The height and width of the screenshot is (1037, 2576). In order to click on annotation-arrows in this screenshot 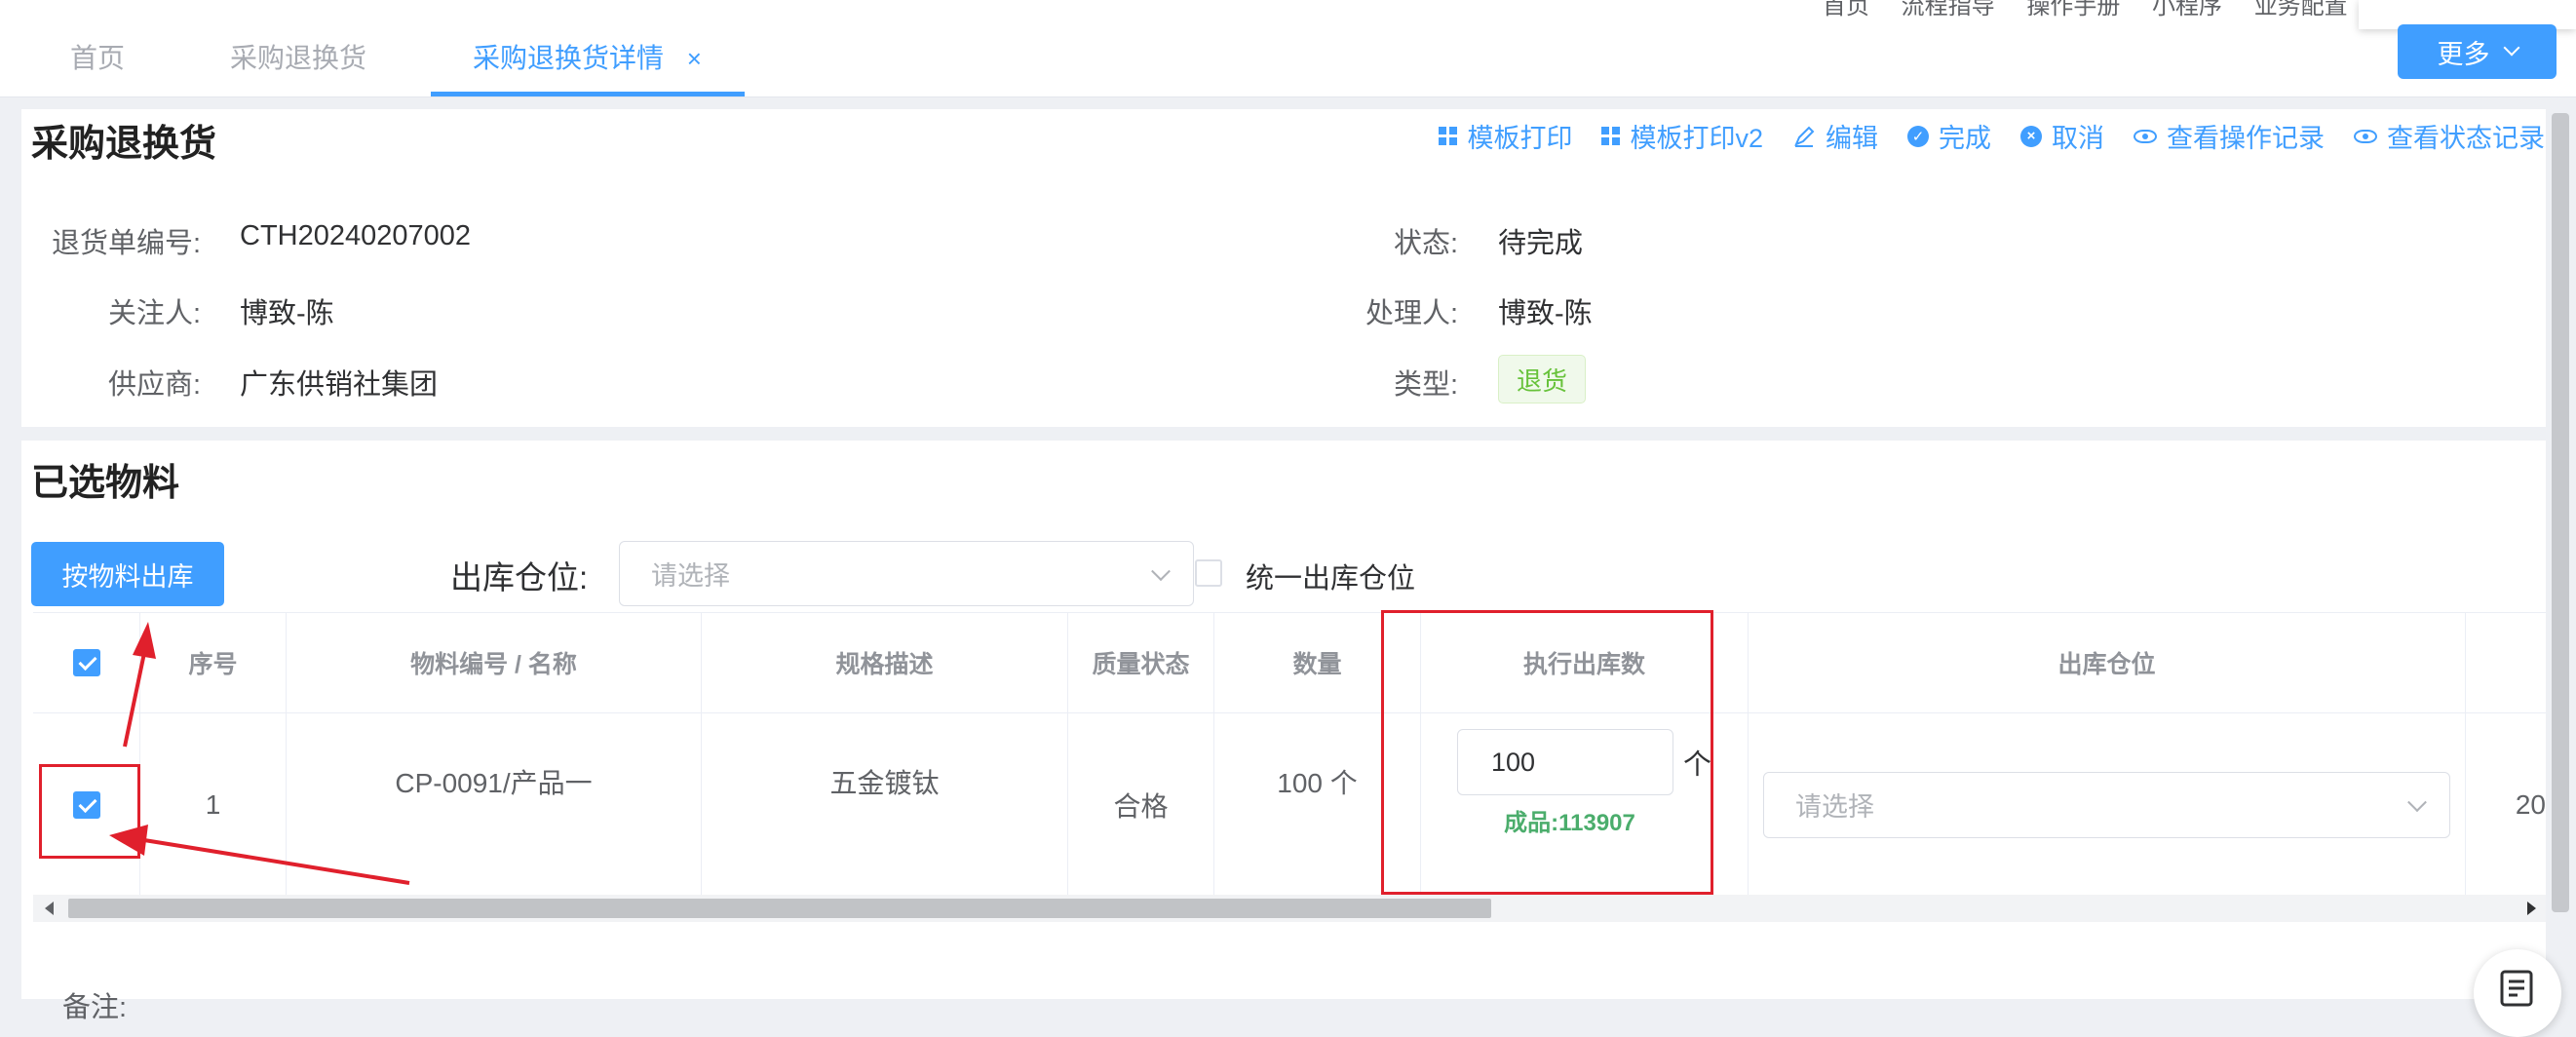, I will do `click(259, 753)`.